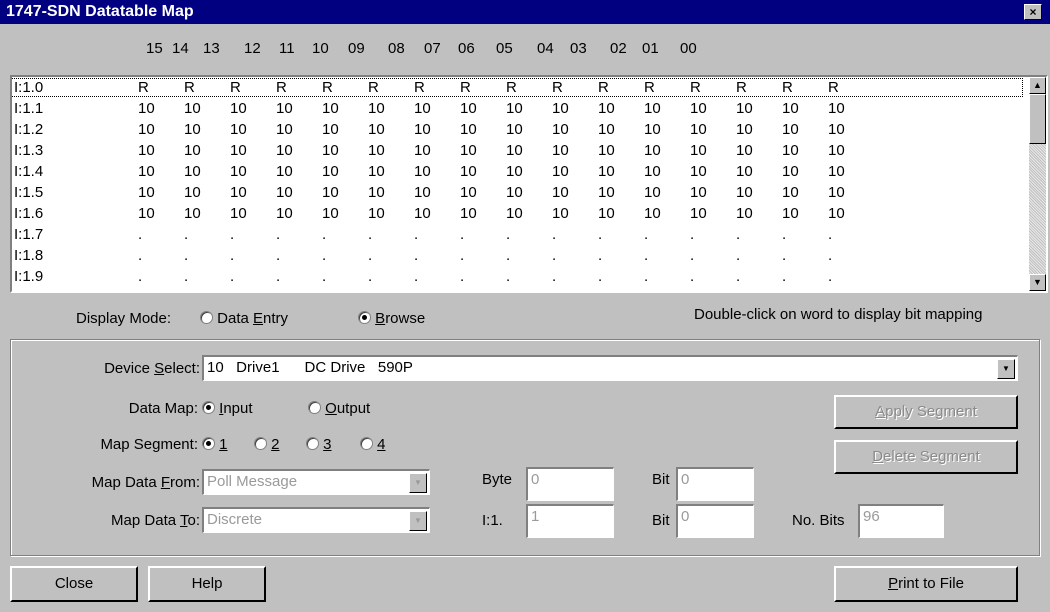 The height and width of the screenshot is (612, 1050). What do you see at coordinates (1037, 85) in the screenshot?
I see `scroll-up-icon: ▲` at bounding box center [1037, 85].